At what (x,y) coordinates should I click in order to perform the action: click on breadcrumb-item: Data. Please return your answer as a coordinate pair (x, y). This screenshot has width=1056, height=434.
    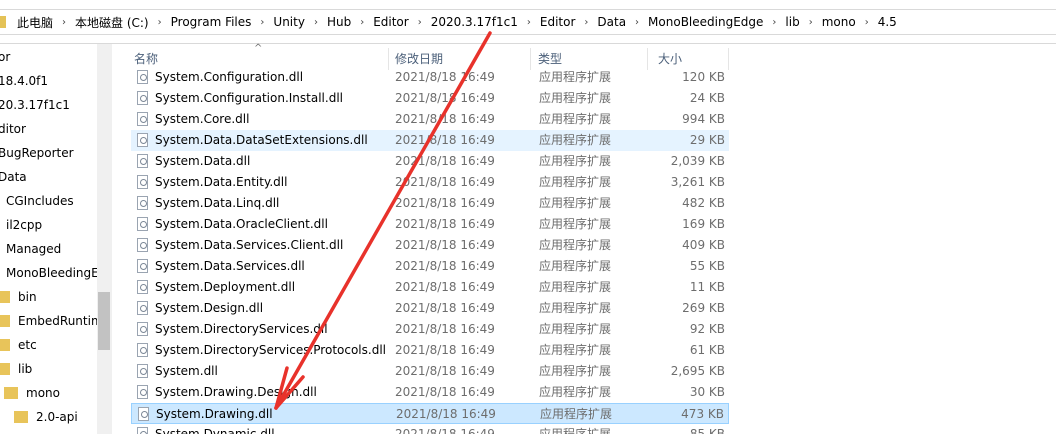
    Looking at the image, I should click on (611, 22).